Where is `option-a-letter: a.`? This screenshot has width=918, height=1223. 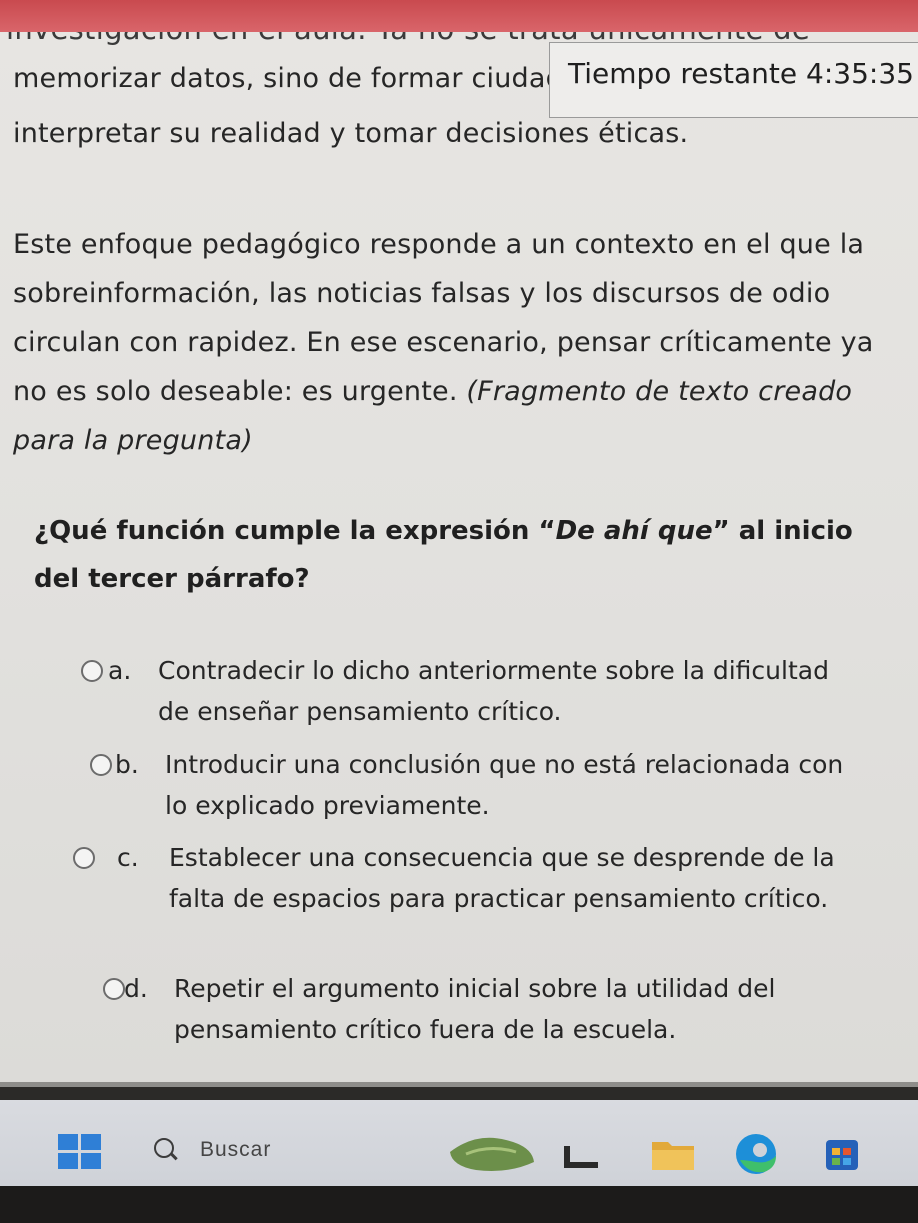 option-a-letter: a. is located at coordinates (120, 670).